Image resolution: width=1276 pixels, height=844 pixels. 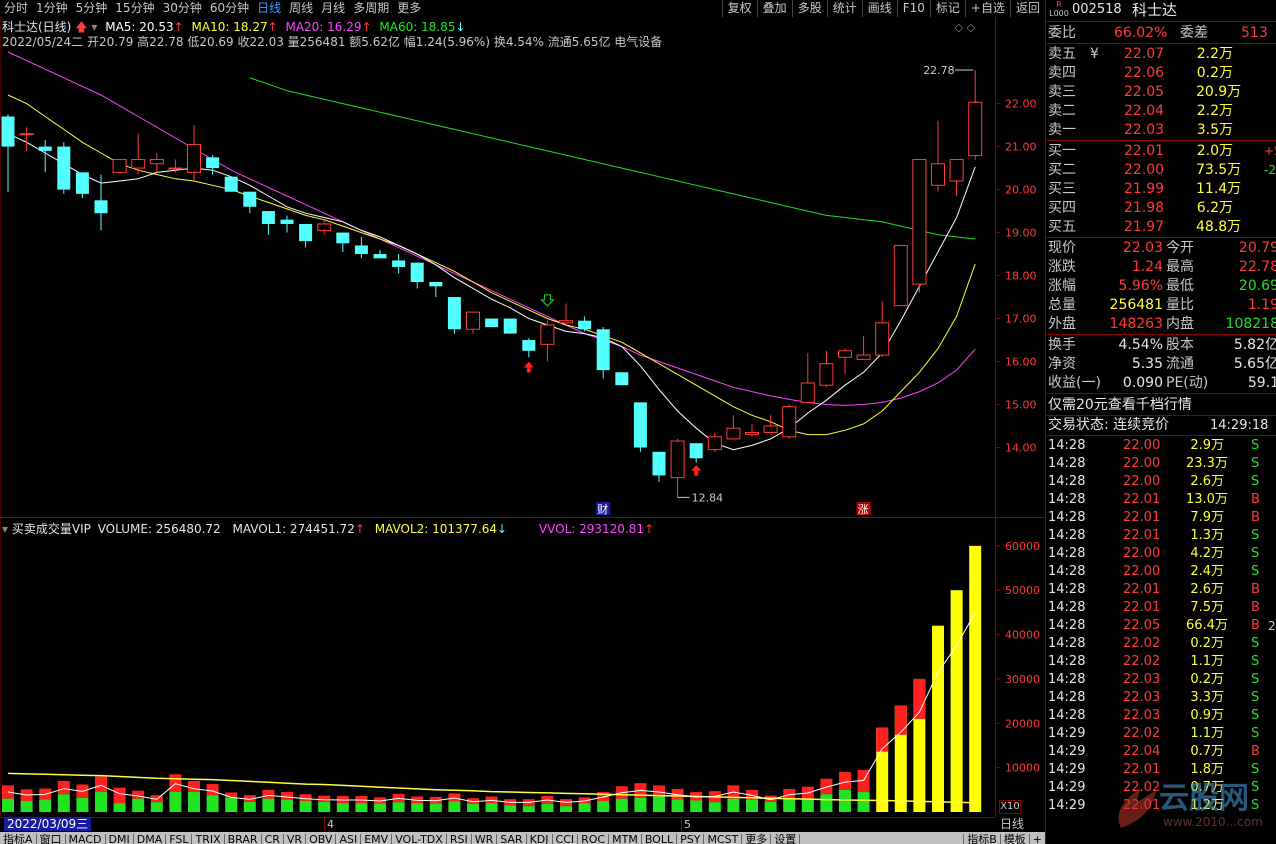 I want to click on period-tab: 月线, so click(x=333, y=8).